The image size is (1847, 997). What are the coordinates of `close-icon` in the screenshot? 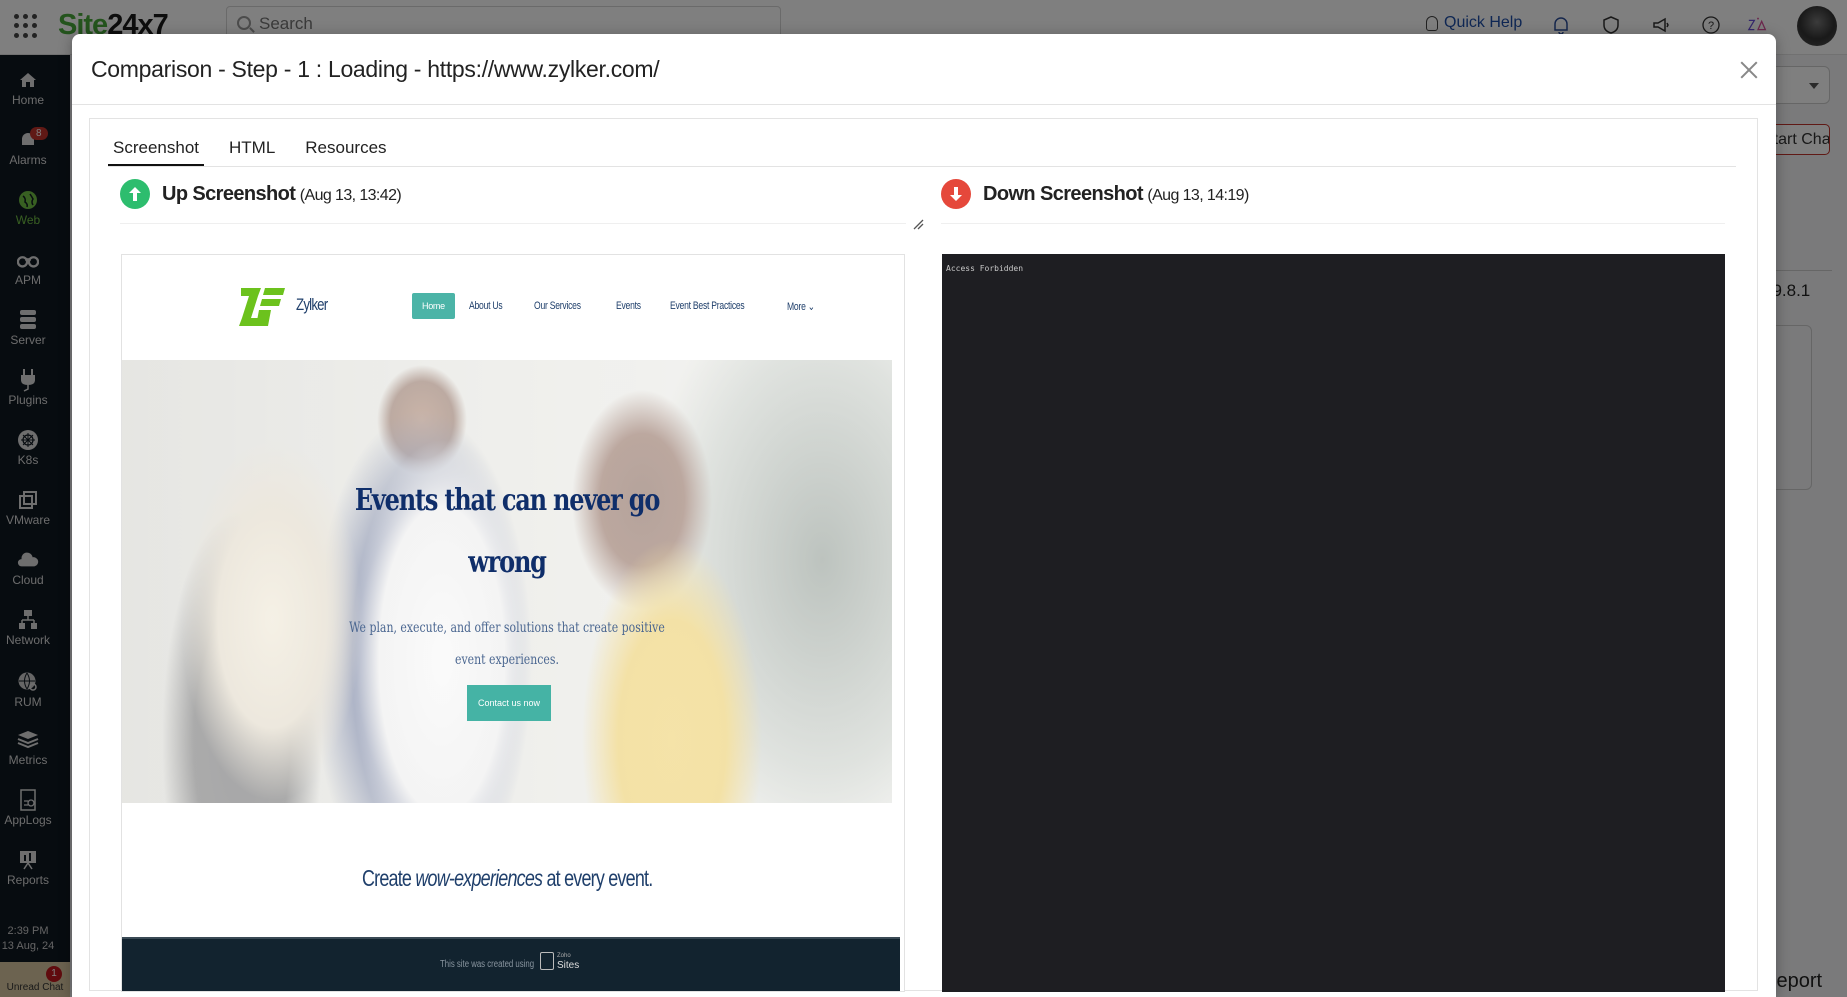 It's located at (1749, 70).